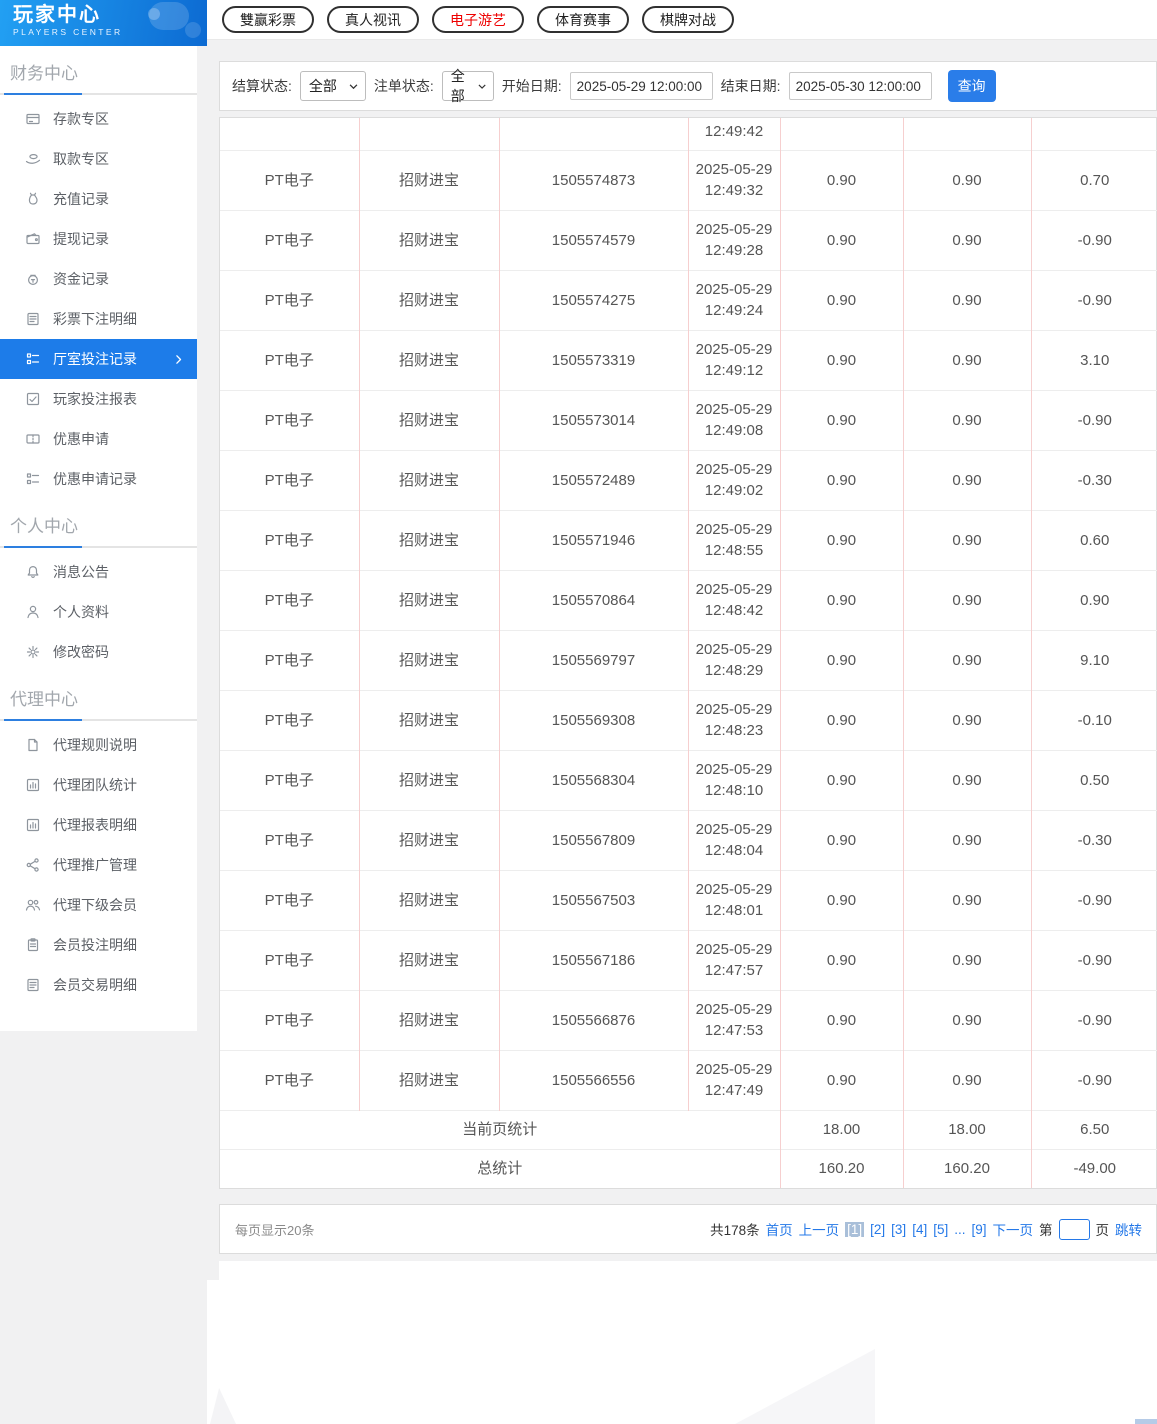  I want to click on sidebar-item-funds-records: 资金记录, so click(98, 279).